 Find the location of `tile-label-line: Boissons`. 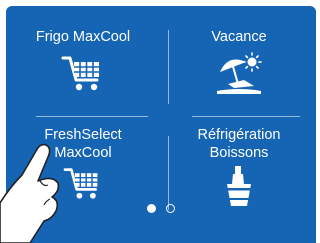

tile-label-line: Boissons is located at coordinates (239, 153).